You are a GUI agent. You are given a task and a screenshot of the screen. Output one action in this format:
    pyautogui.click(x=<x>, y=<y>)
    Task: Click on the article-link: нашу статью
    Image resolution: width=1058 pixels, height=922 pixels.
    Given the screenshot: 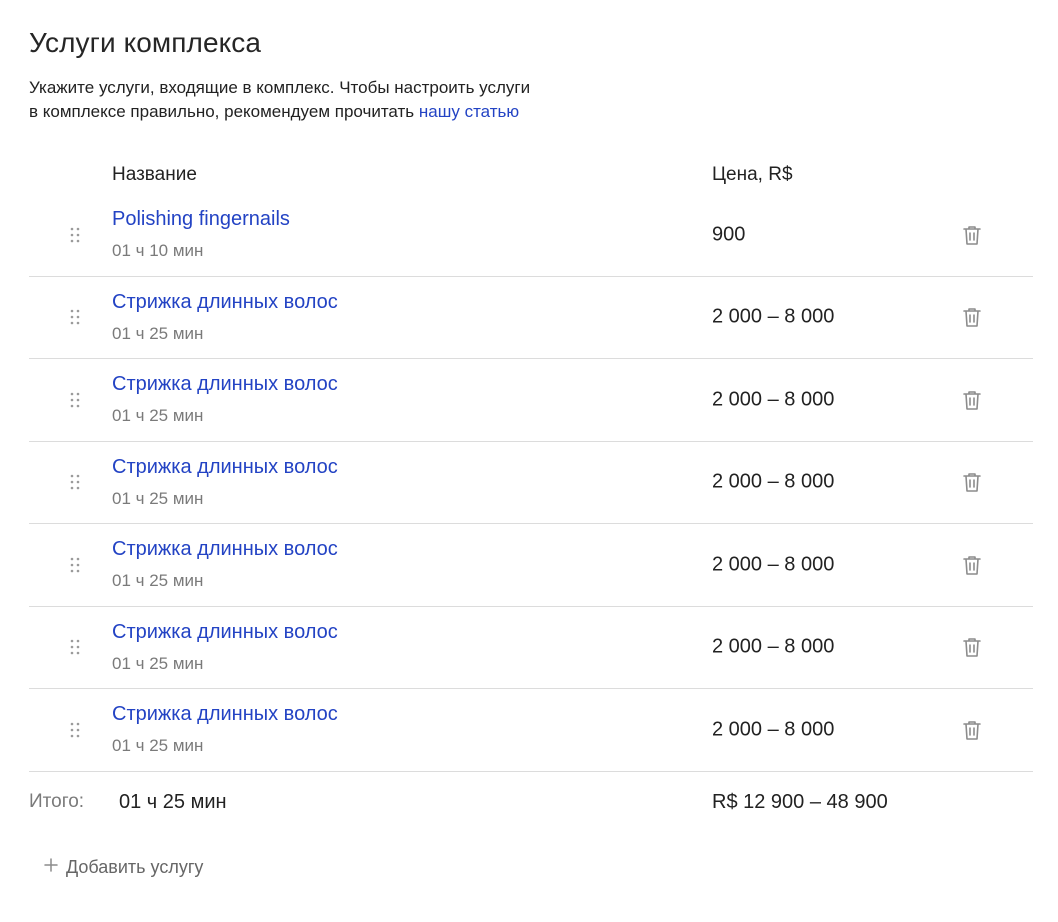 What is the action you would take?
    pyautogui.click(x=469, y=111)
    